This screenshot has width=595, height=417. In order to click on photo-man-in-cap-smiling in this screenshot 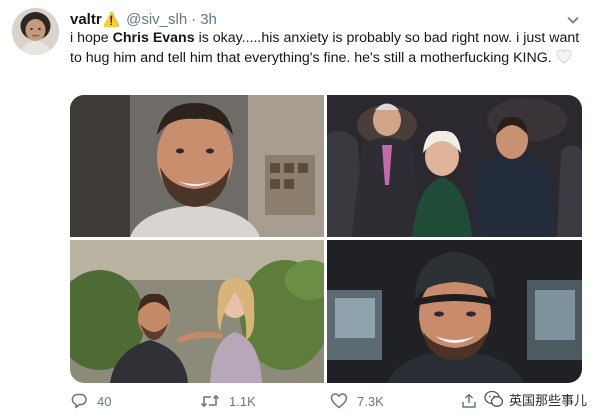, I will do `click(454, 311)`.